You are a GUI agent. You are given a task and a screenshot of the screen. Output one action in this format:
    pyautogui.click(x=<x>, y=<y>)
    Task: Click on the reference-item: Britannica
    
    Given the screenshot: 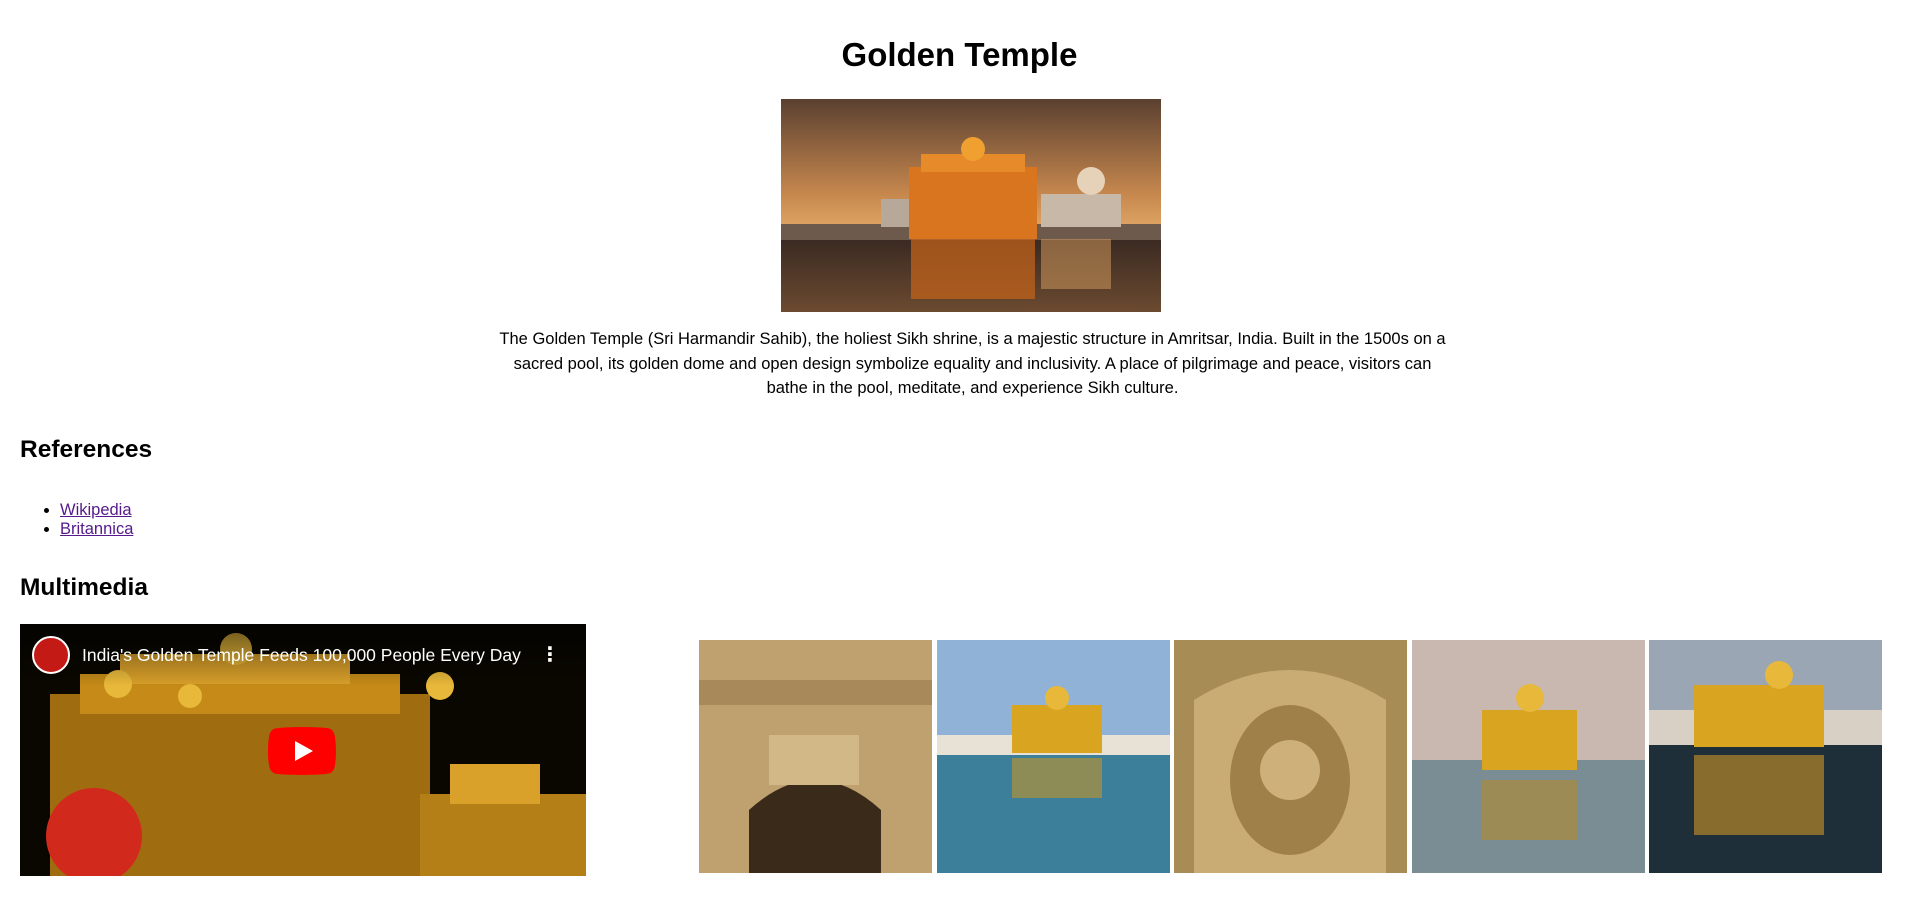 What is the action you would take?
    pyautogui.click(x=96, y=529)
    